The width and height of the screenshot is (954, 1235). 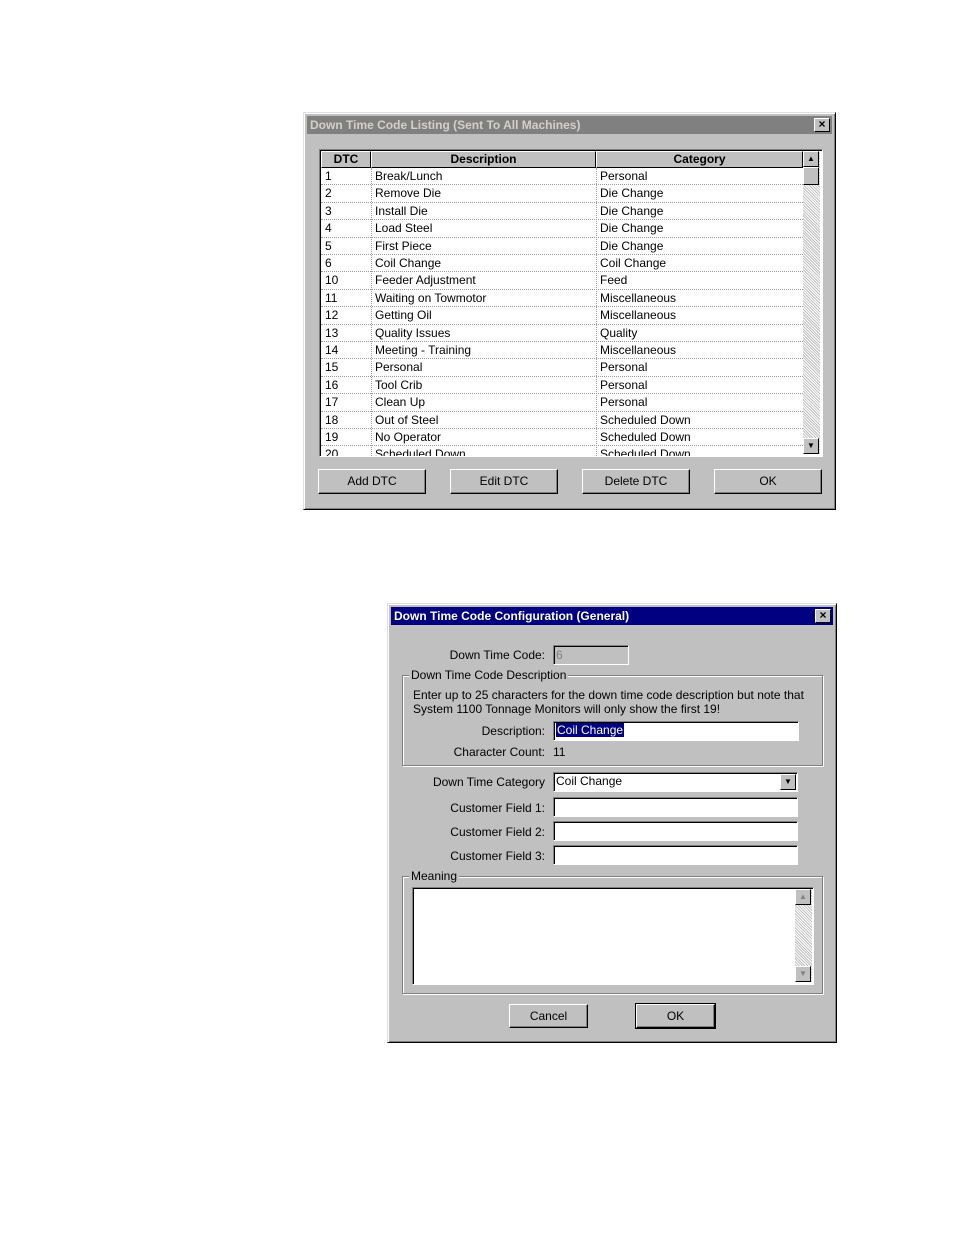 What do you see at coordinates (619, 332) in the screenshot?
I see `cell-category: Quality` at bounding box center [619, 332].